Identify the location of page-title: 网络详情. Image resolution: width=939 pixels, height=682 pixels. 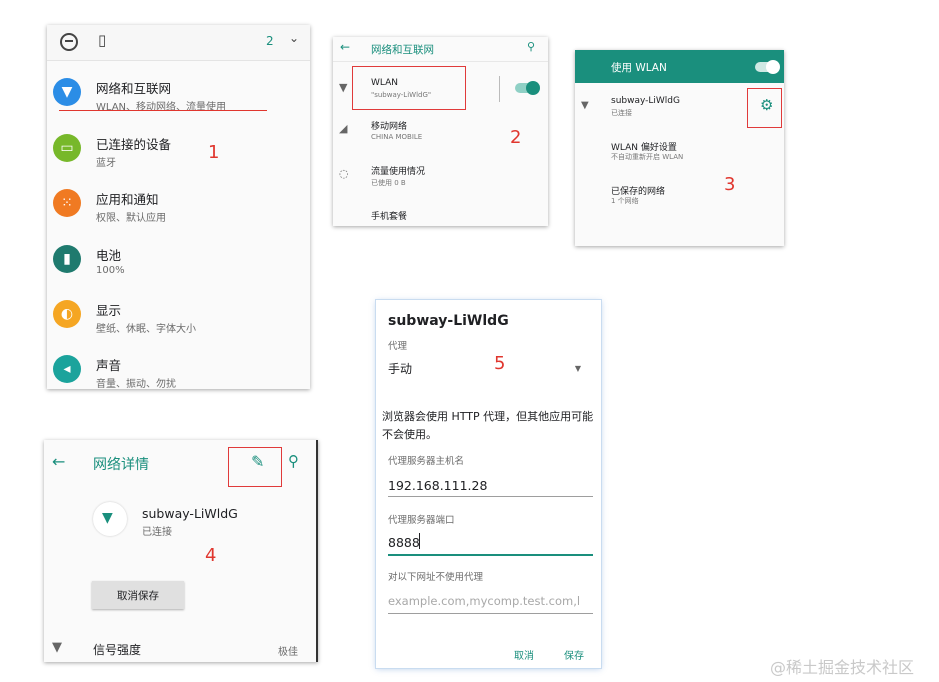
(121, 465).